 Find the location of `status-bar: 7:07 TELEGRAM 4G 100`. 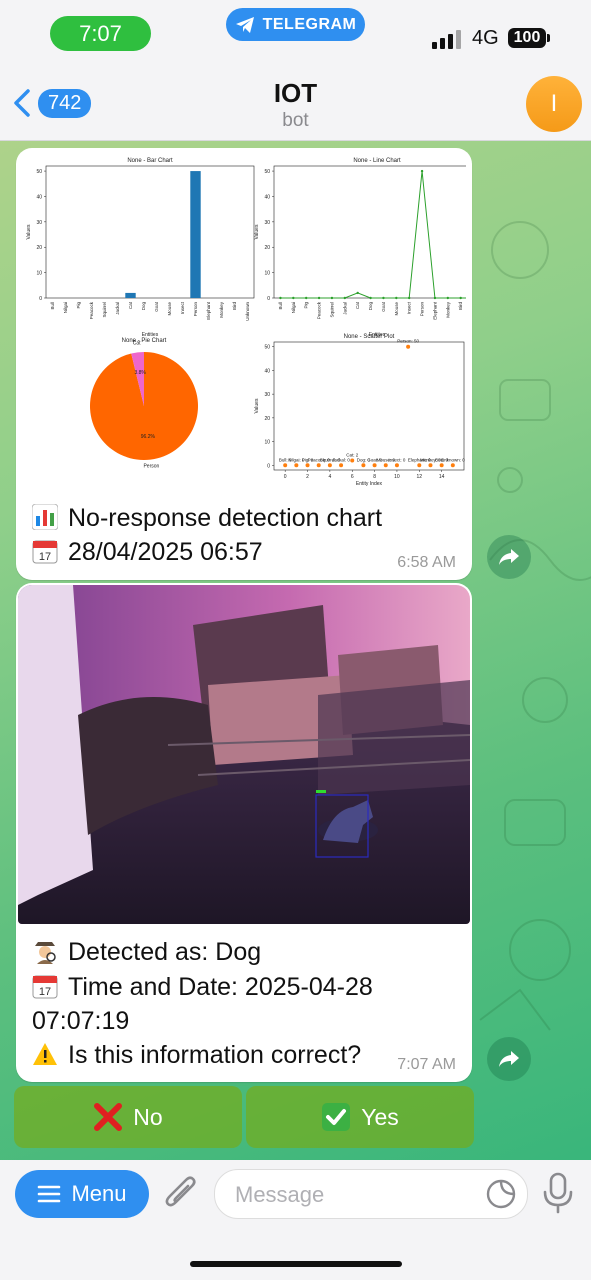

status-bar: 7:07 TELEGRAM 4G 100 is located at coordinates (295, 34).